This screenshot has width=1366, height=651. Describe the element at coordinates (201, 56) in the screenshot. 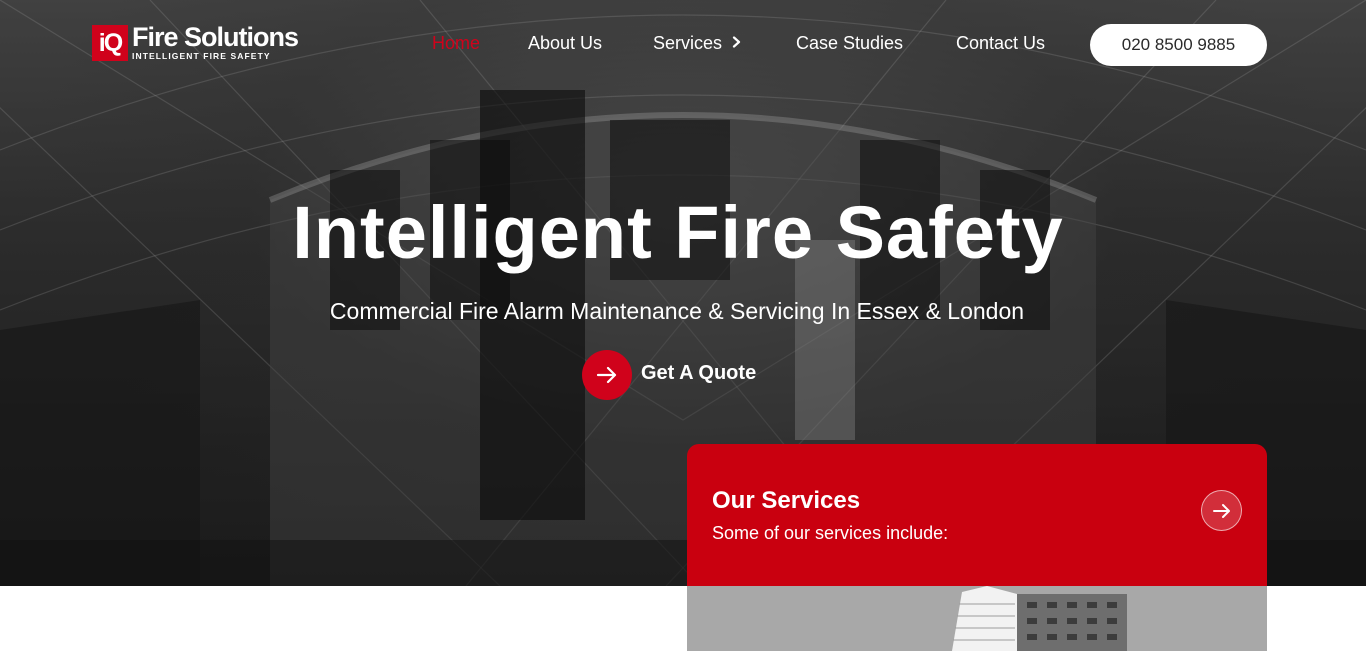

I see `logo-tagline: INTELLIGENT FIRE SAFETY` at that location.